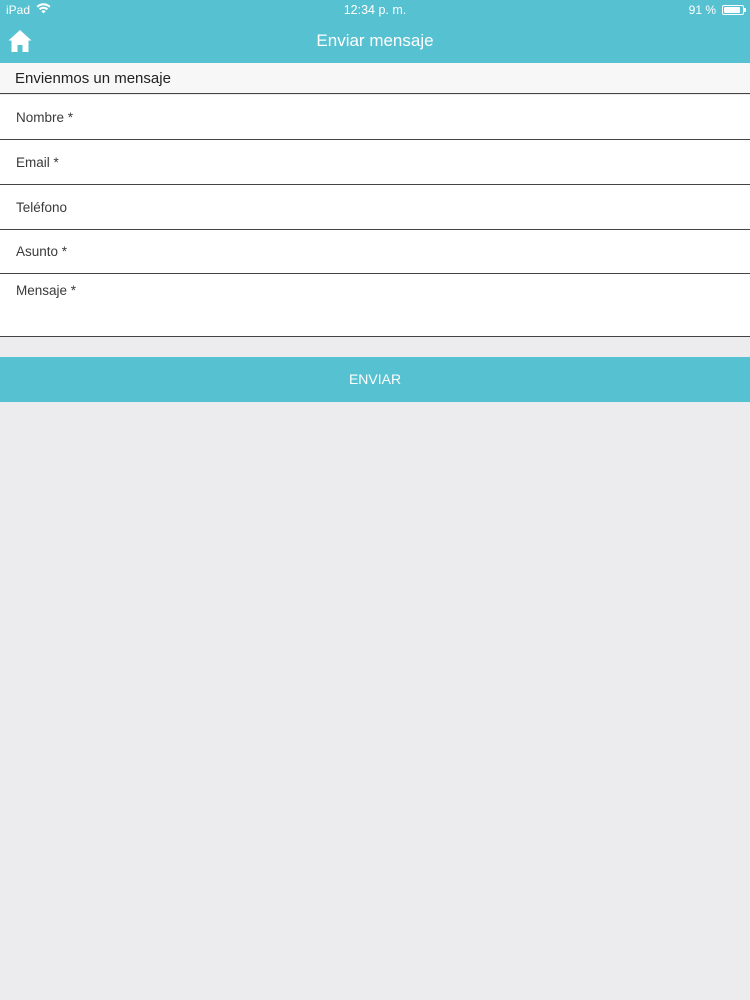 The image size is (750, 1000). I want to click on section-title: Envienmos un mensaje, so click(93, 78).